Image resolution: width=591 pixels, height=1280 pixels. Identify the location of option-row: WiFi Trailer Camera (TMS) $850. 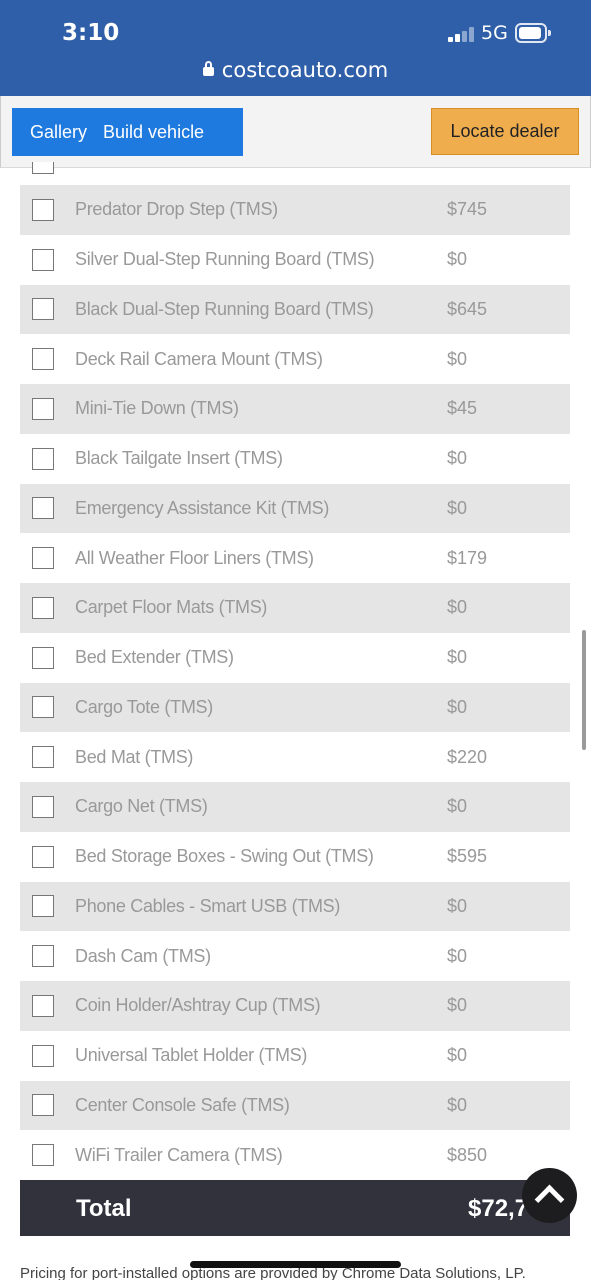
(295, 1155).